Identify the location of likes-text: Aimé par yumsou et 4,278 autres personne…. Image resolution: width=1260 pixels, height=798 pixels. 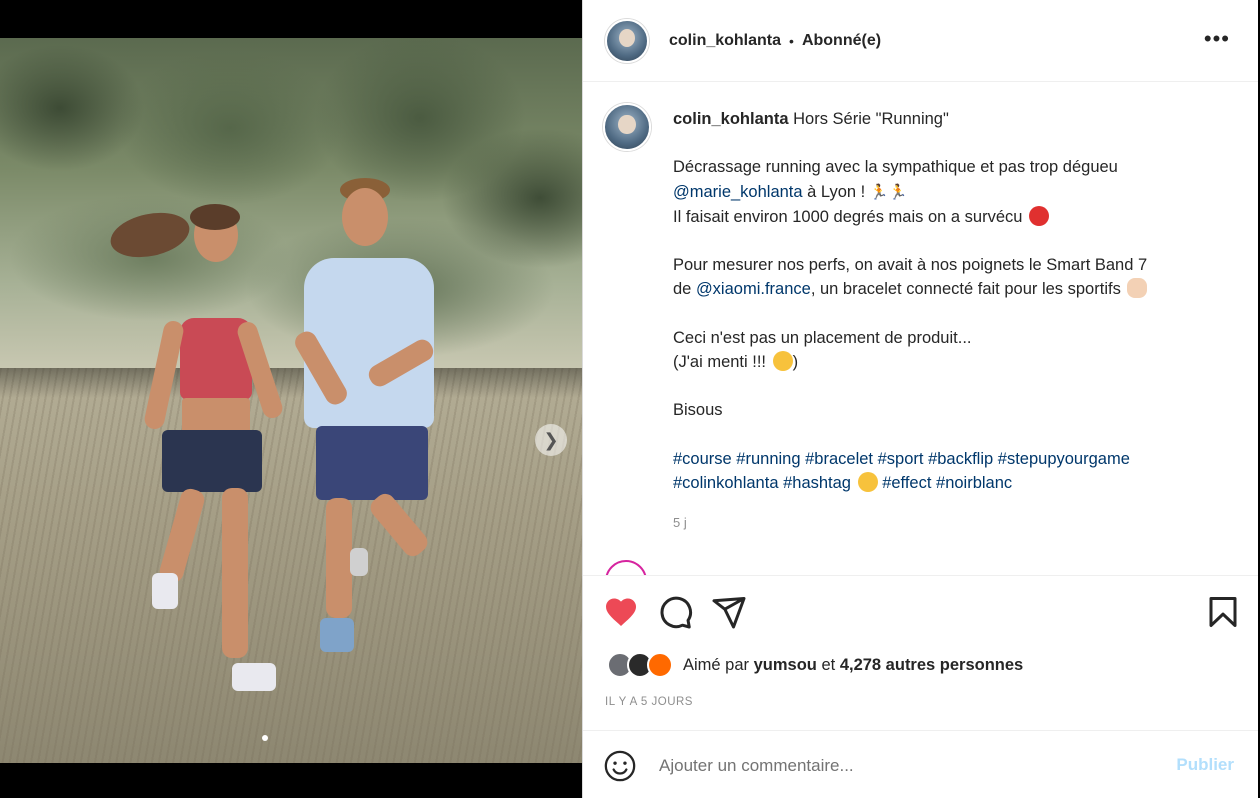
(853, 664).